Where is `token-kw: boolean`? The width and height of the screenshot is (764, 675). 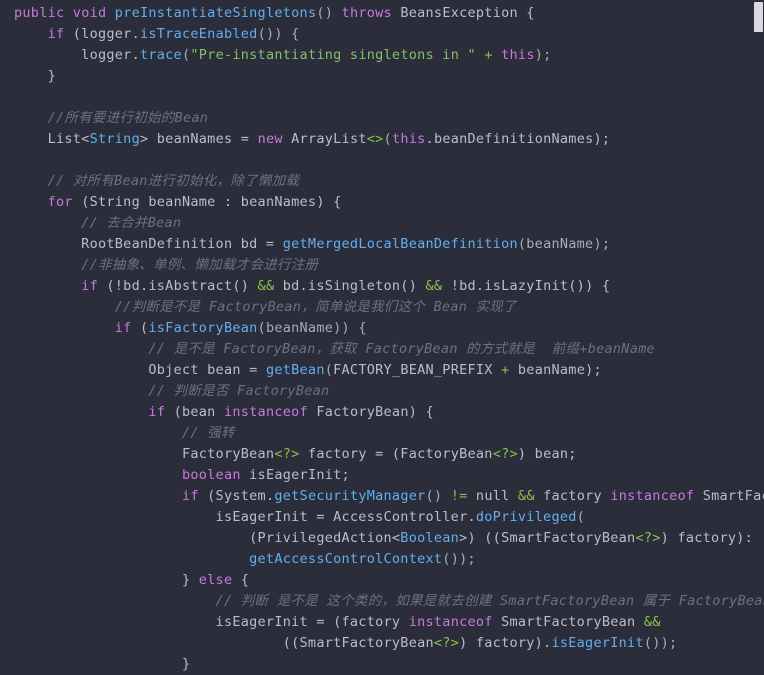
token-kw: boolean is located at coordinates (211, 475).